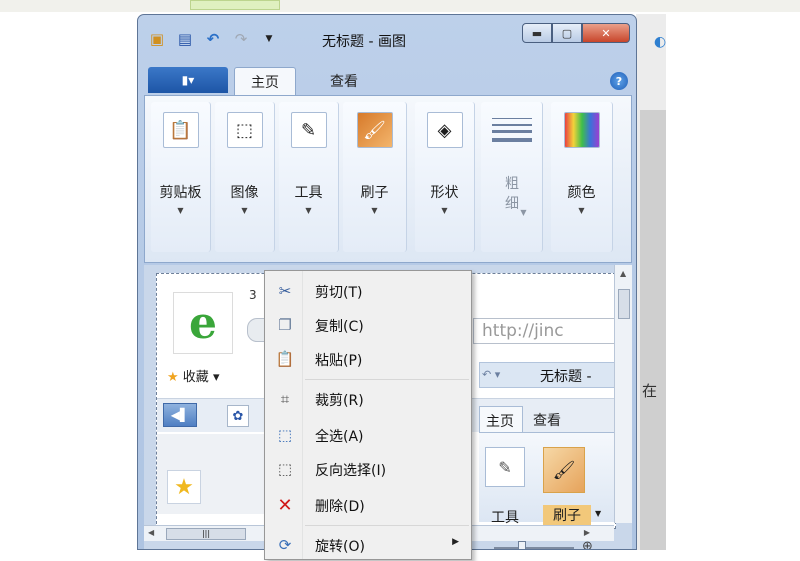 Image resolution: width=800 pixels, height=561 pixels. Describe the element at coordinates (269, 39) in the screenshot. I see `customize-dropdown-icon: ▼` at that location.